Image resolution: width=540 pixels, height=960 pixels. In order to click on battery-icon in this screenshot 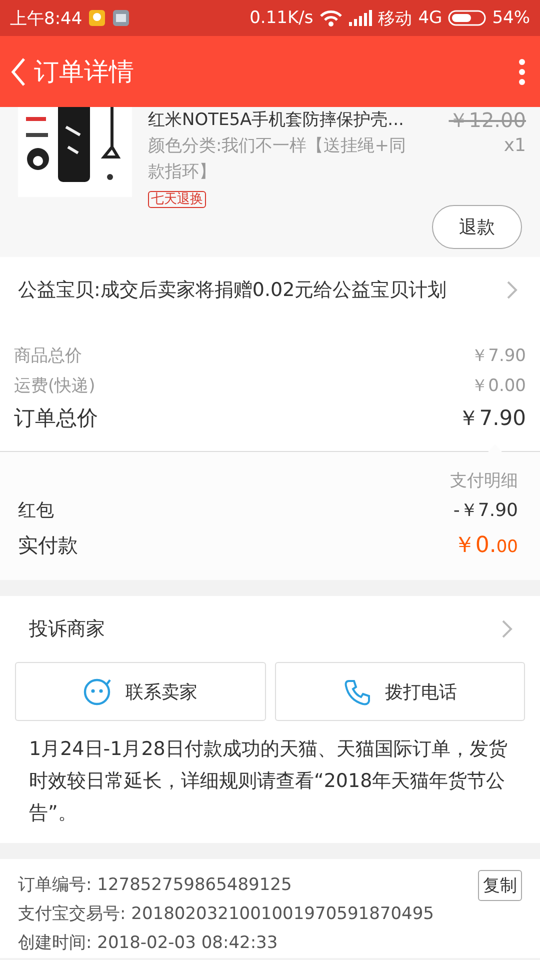, I will do `click(467, 18)`.